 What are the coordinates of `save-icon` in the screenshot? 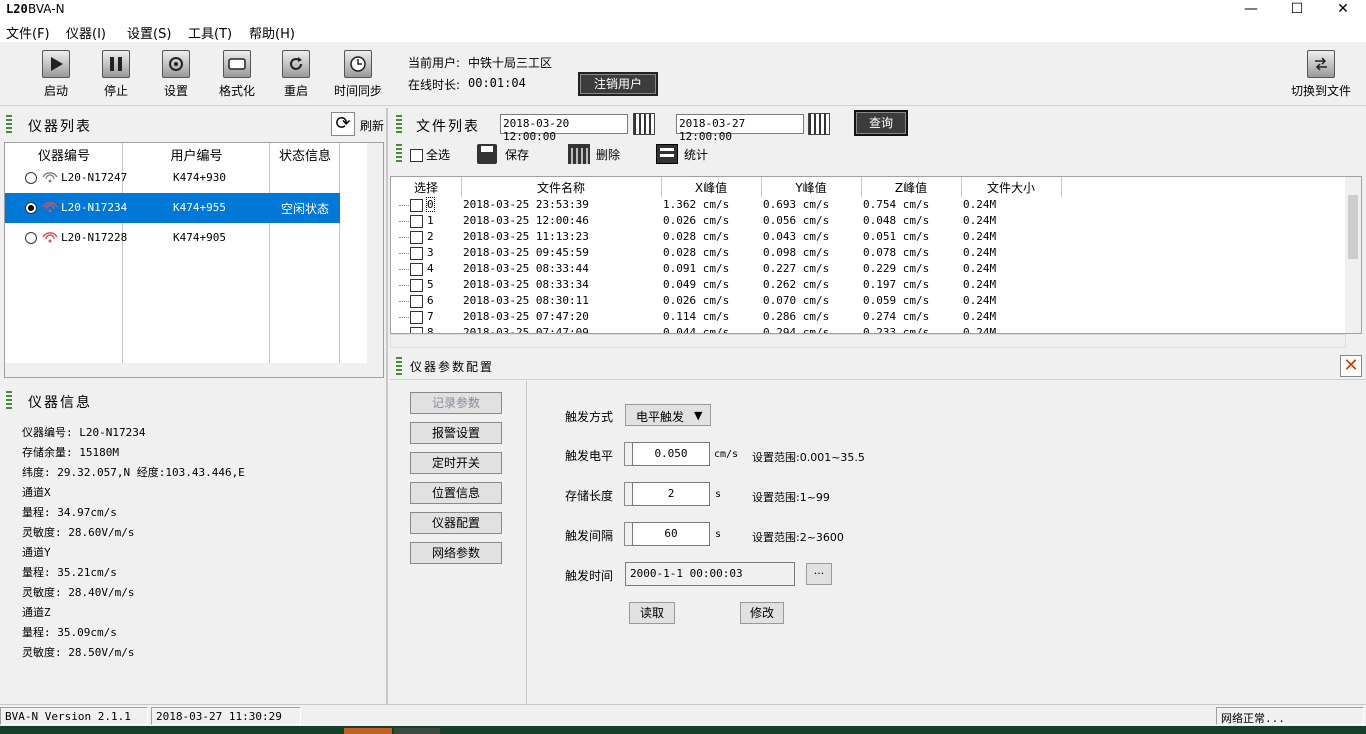 It's located at (487, 154).